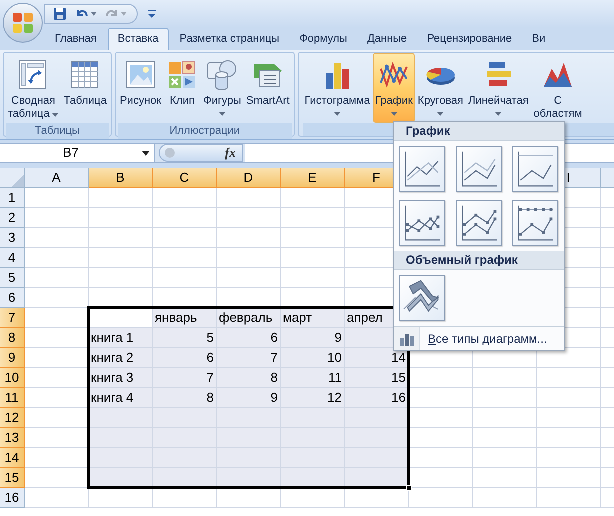  I want to click on table-cell: книга 2, so click(121, 358).